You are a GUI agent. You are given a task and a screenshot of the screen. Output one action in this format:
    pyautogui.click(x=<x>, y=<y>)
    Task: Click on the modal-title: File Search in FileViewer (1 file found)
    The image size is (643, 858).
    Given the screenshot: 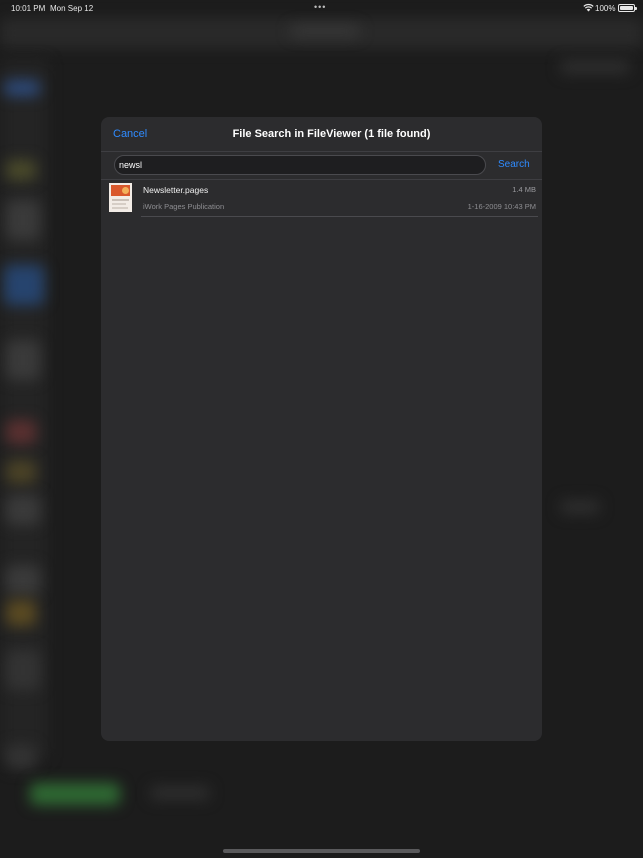 What is the action you would take?
    pyautogui.click(x=331, y=134)
    